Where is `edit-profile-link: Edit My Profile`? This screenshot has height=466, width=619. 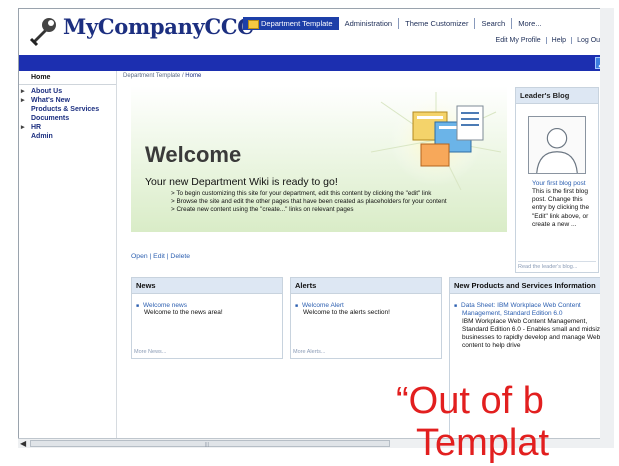
edit-profile-link: Edit My Profile is located at coordinates (519, 40).